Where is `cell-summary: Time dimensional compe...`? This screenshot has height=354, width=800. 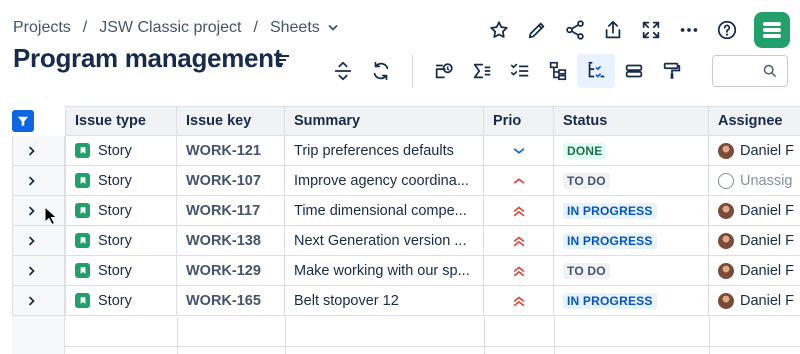 cell-summary: Time dimensional compe... is located at coordinates (384, 211).